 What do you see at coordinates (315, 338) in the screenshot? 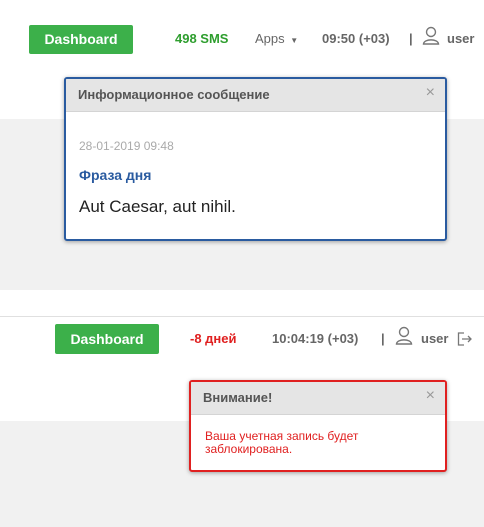
I see `clock: 10:04:19 (+03)` at bounding box center [315, 338].